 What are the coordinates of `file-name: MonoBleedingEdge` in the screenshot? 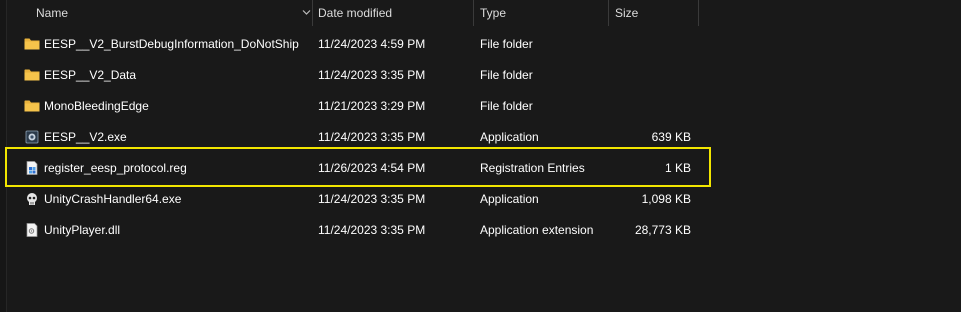 It's located at (96, 106).